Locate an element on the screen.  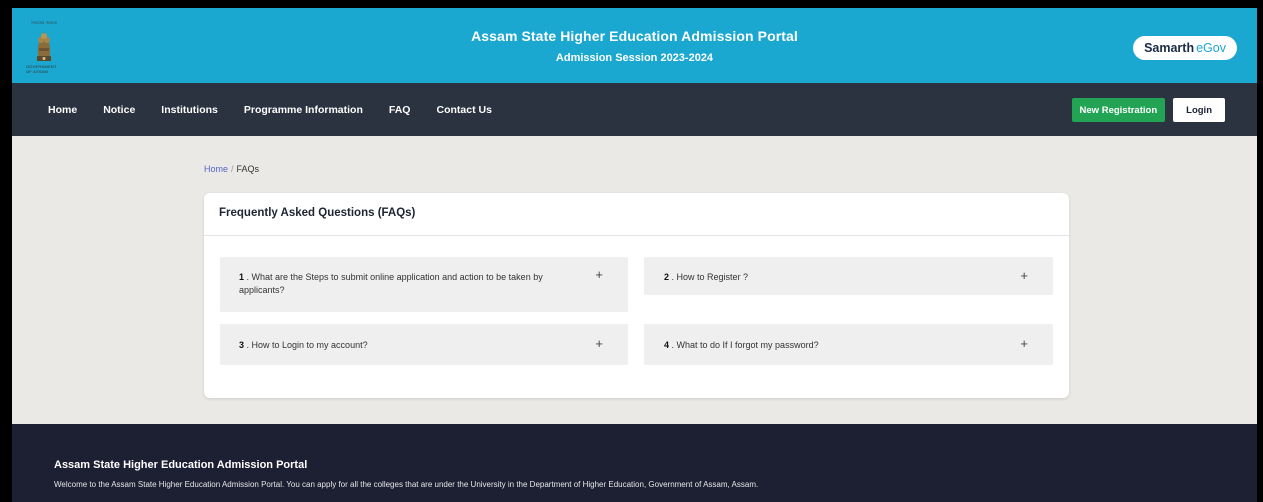
login-button: Login is located at coordinates (1199, 110).